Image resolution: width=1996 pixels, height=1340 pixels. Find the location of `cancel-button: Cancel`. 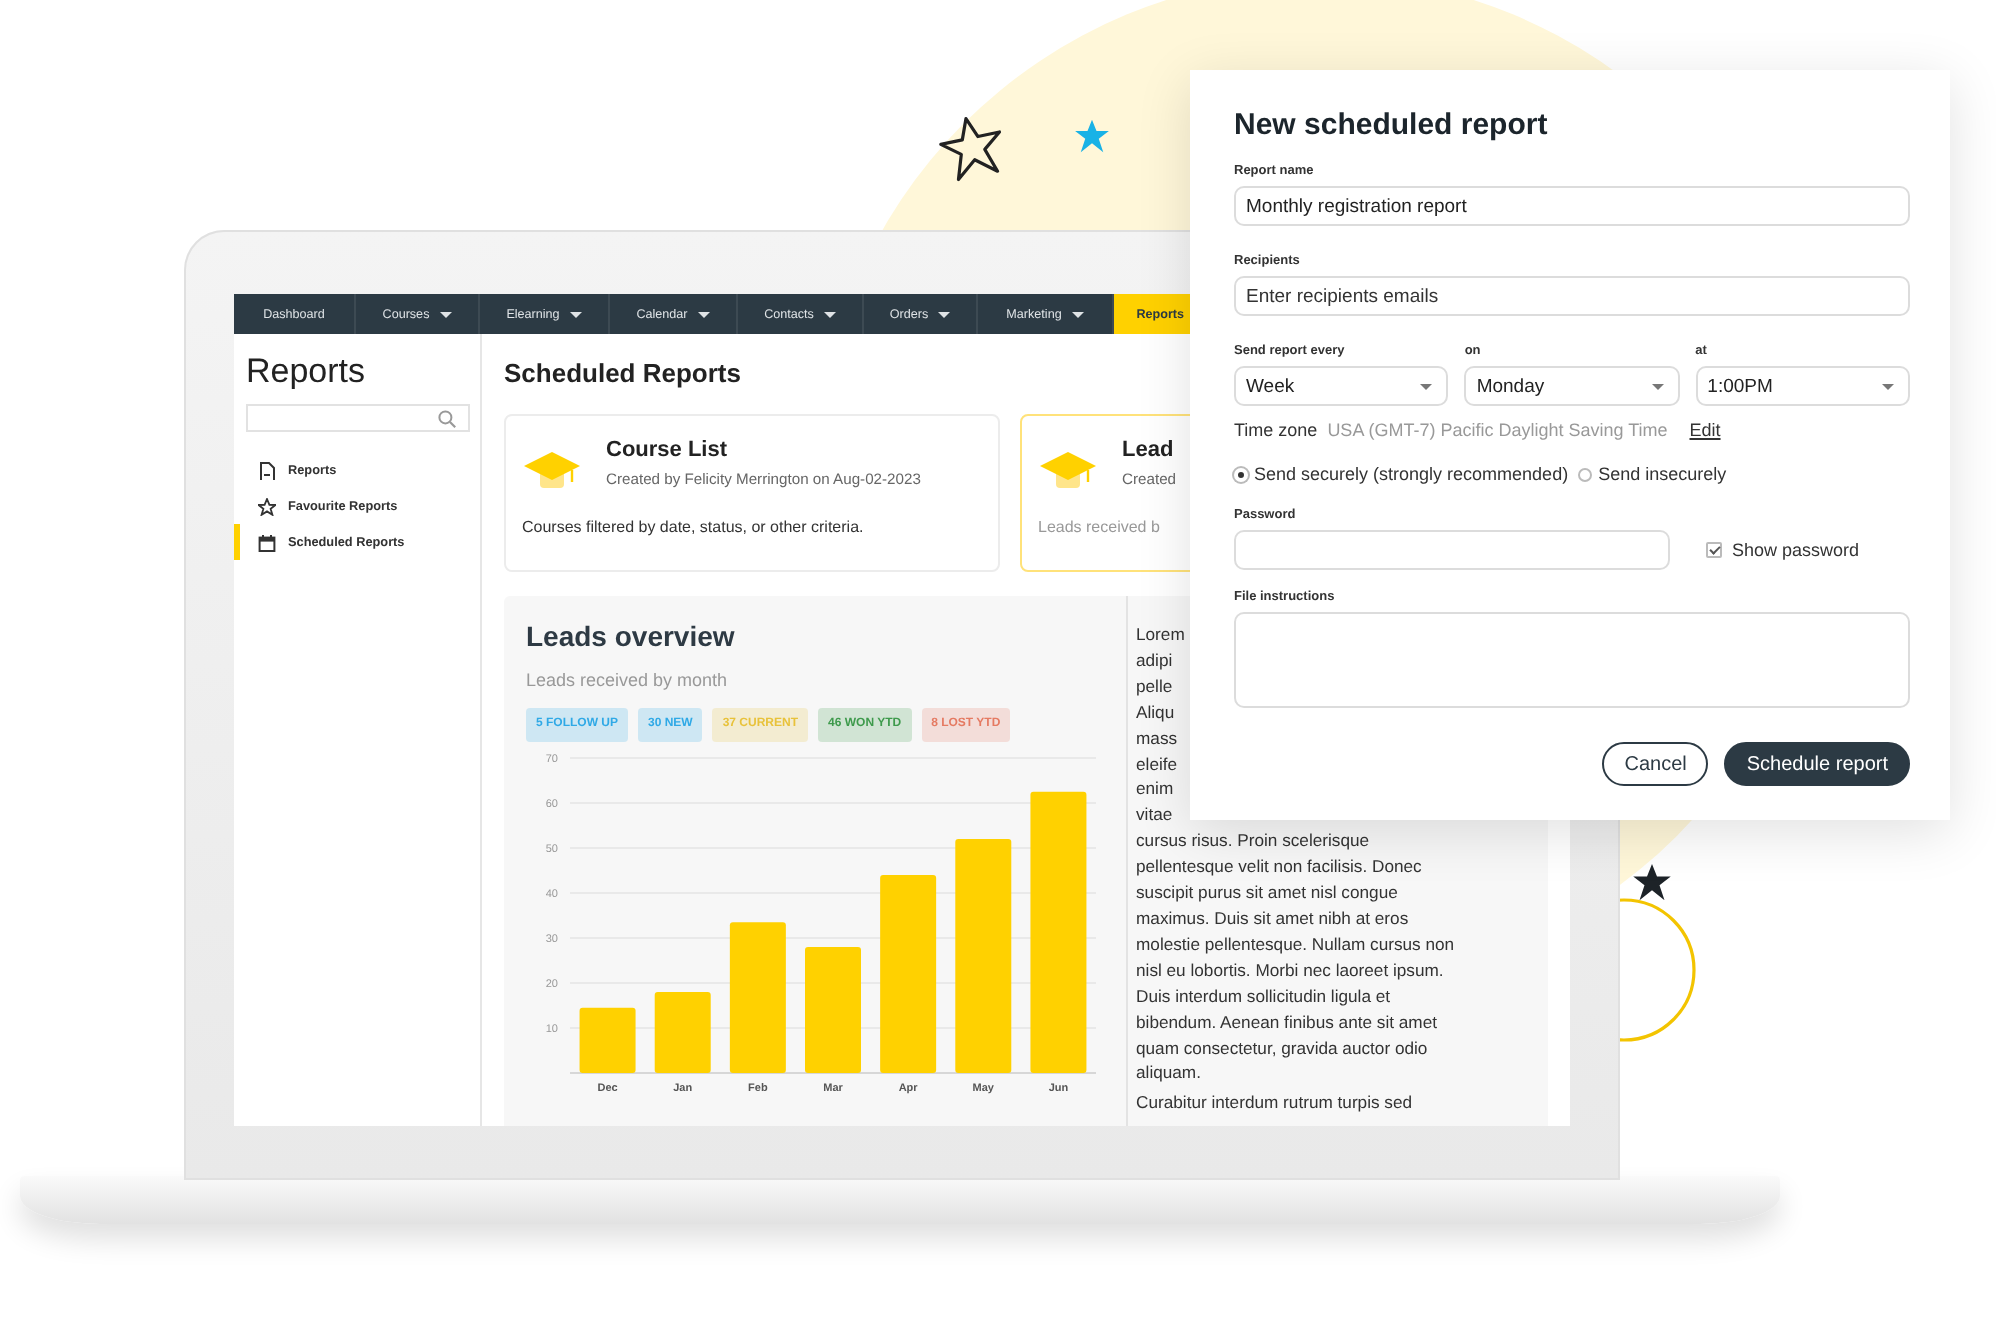

cancel-button: Cancel is located at coordinates (1655, 764).